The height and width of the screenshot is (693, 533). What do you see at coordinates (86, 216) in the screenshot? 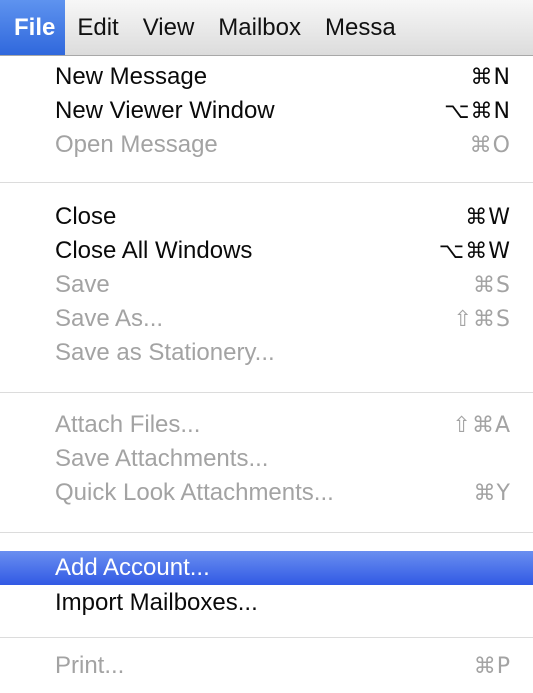
I see `menu-item-label: Close` at bounding box center [86, 216].